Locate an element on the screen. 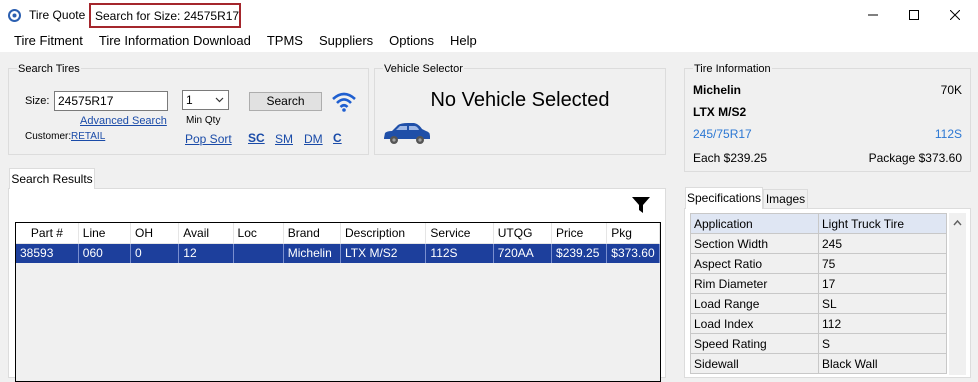 The width and height of the screenshot is (978, 382). spec-value: 75 is located at coordinates (882, 263).